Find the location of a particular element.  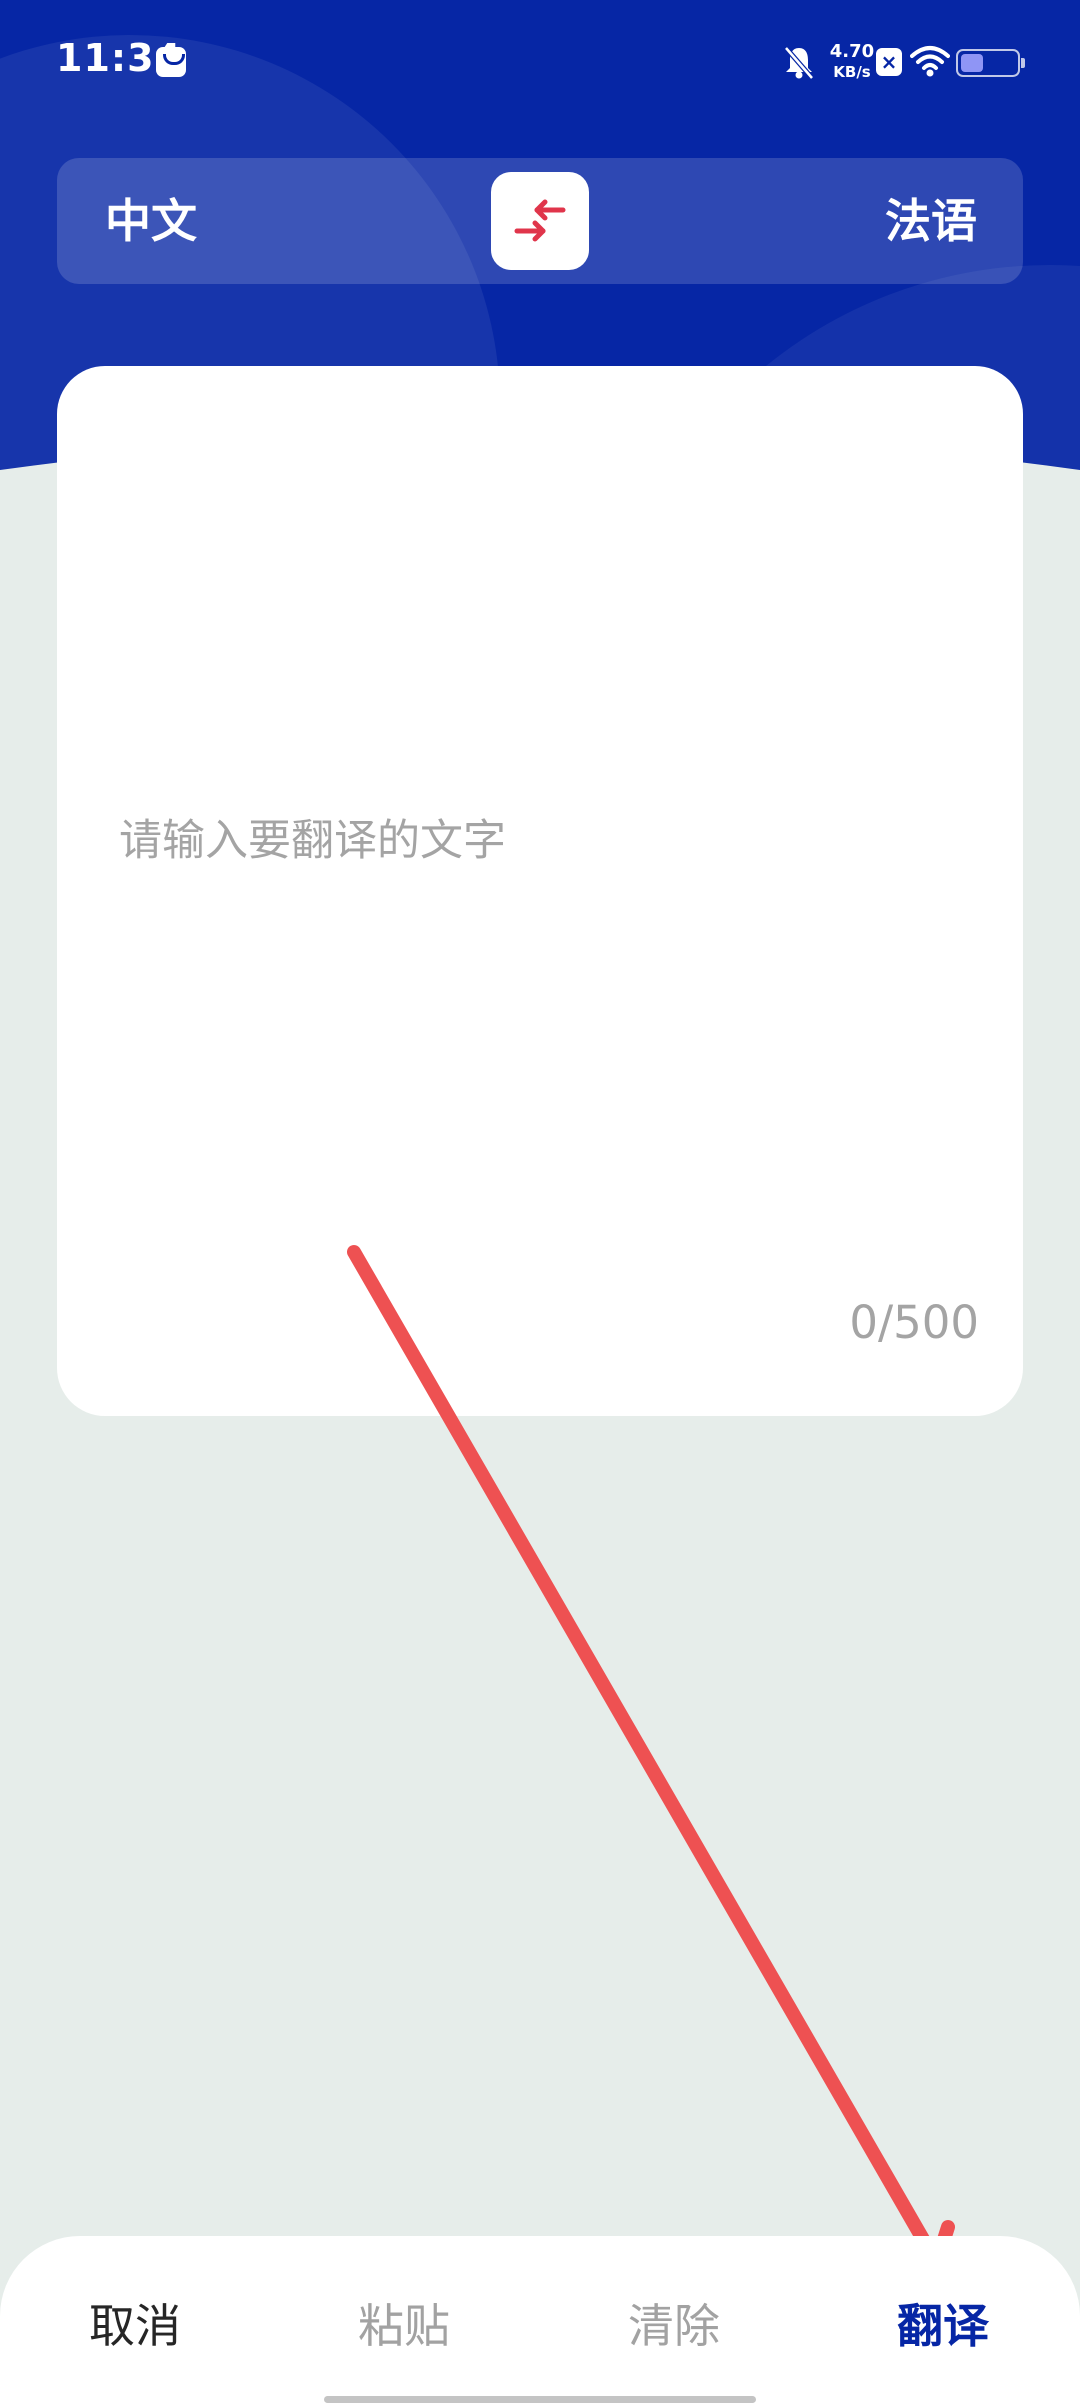

network-speed: 4.70 KB/s is located at coordinates (852, 62).